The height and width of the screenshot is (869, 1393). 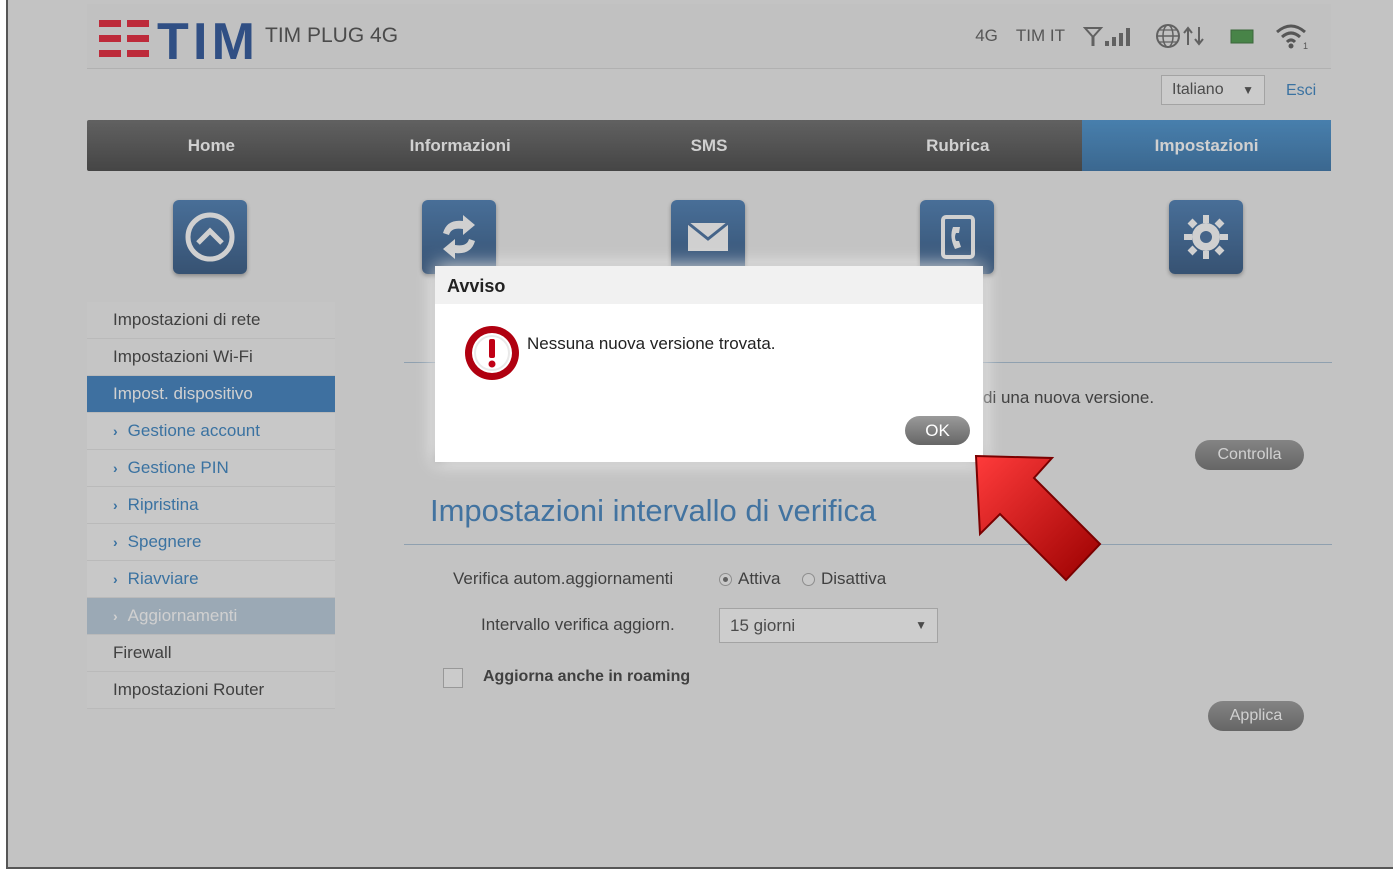 I want to click on ok-button: OK, so click(x=937, y=430).